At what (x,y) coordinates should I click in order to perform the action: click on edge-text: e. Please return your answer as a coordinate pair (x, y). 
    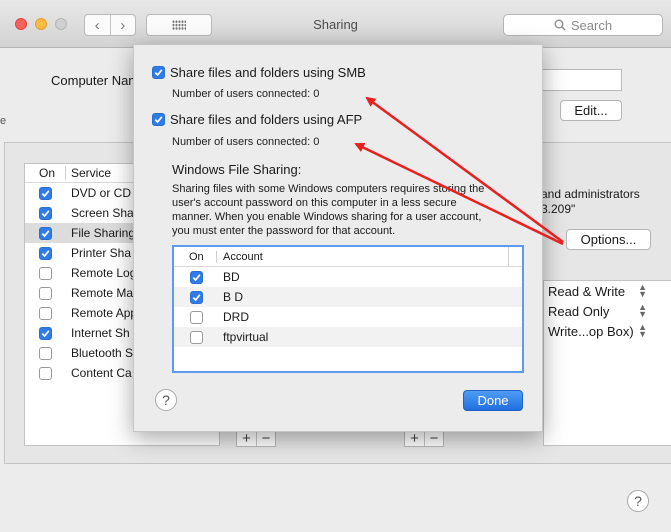
    Looking at the image, I should click on (3, 121).